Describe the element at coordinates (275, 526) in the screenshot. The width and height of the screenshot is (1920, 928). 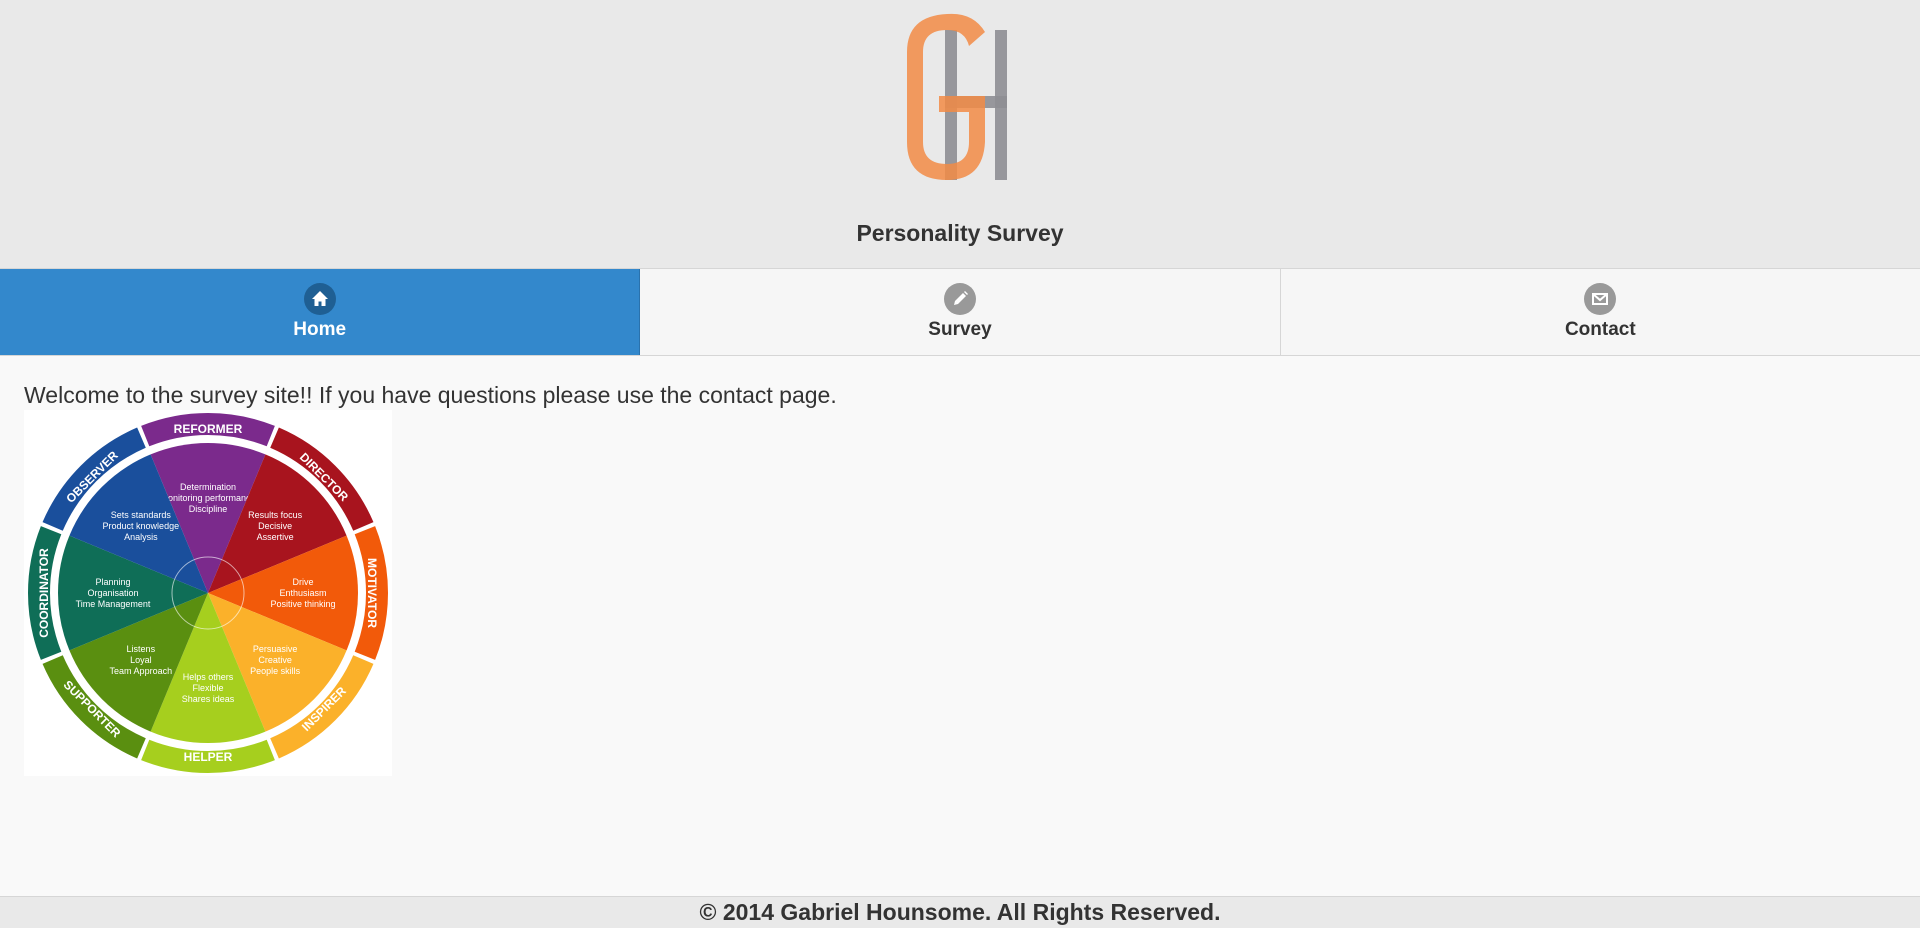
I see `wheel-trait: Decisive` at that location.